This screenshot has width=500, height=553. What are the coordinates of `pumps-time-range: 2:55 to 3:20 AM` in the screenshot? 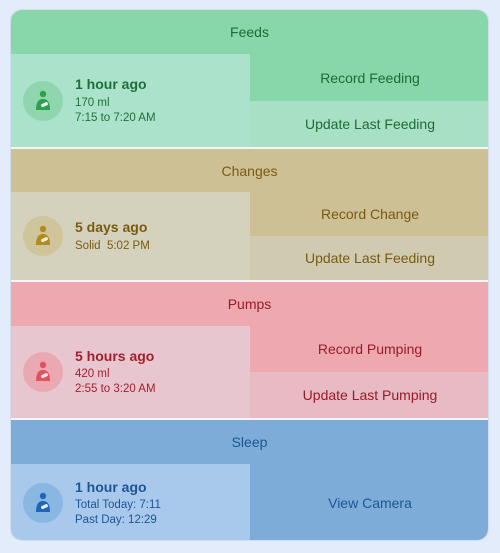 It's located at (115, 389).